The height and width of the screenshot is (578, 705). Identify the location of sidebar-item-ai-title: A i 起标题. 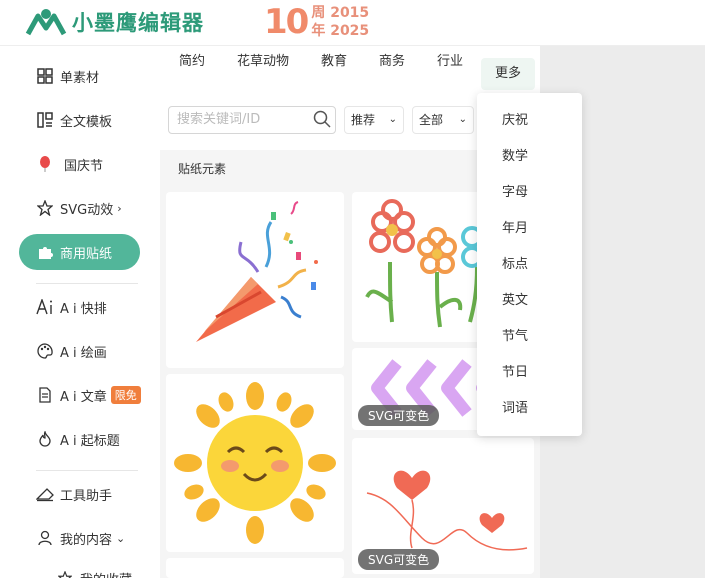
(78, 439).